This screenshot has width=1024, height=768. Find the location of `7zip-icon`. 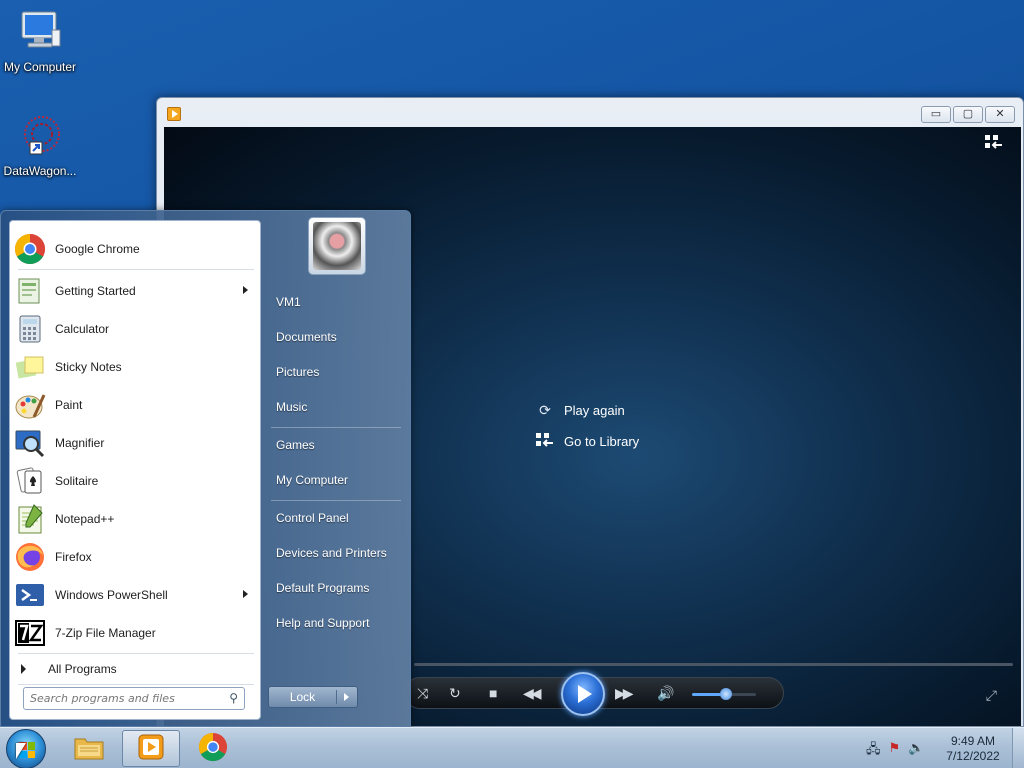

7zip-icon is located at coordinates (30, 633).